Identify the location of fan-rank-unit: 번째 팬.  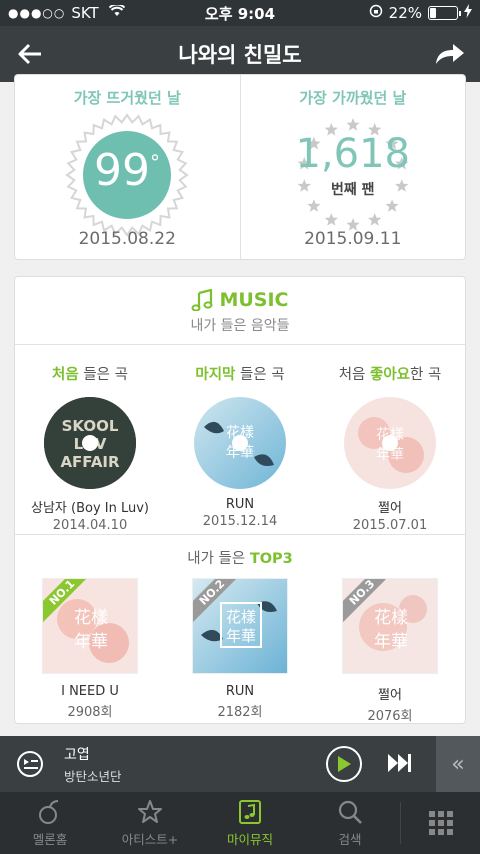
(352, 190).